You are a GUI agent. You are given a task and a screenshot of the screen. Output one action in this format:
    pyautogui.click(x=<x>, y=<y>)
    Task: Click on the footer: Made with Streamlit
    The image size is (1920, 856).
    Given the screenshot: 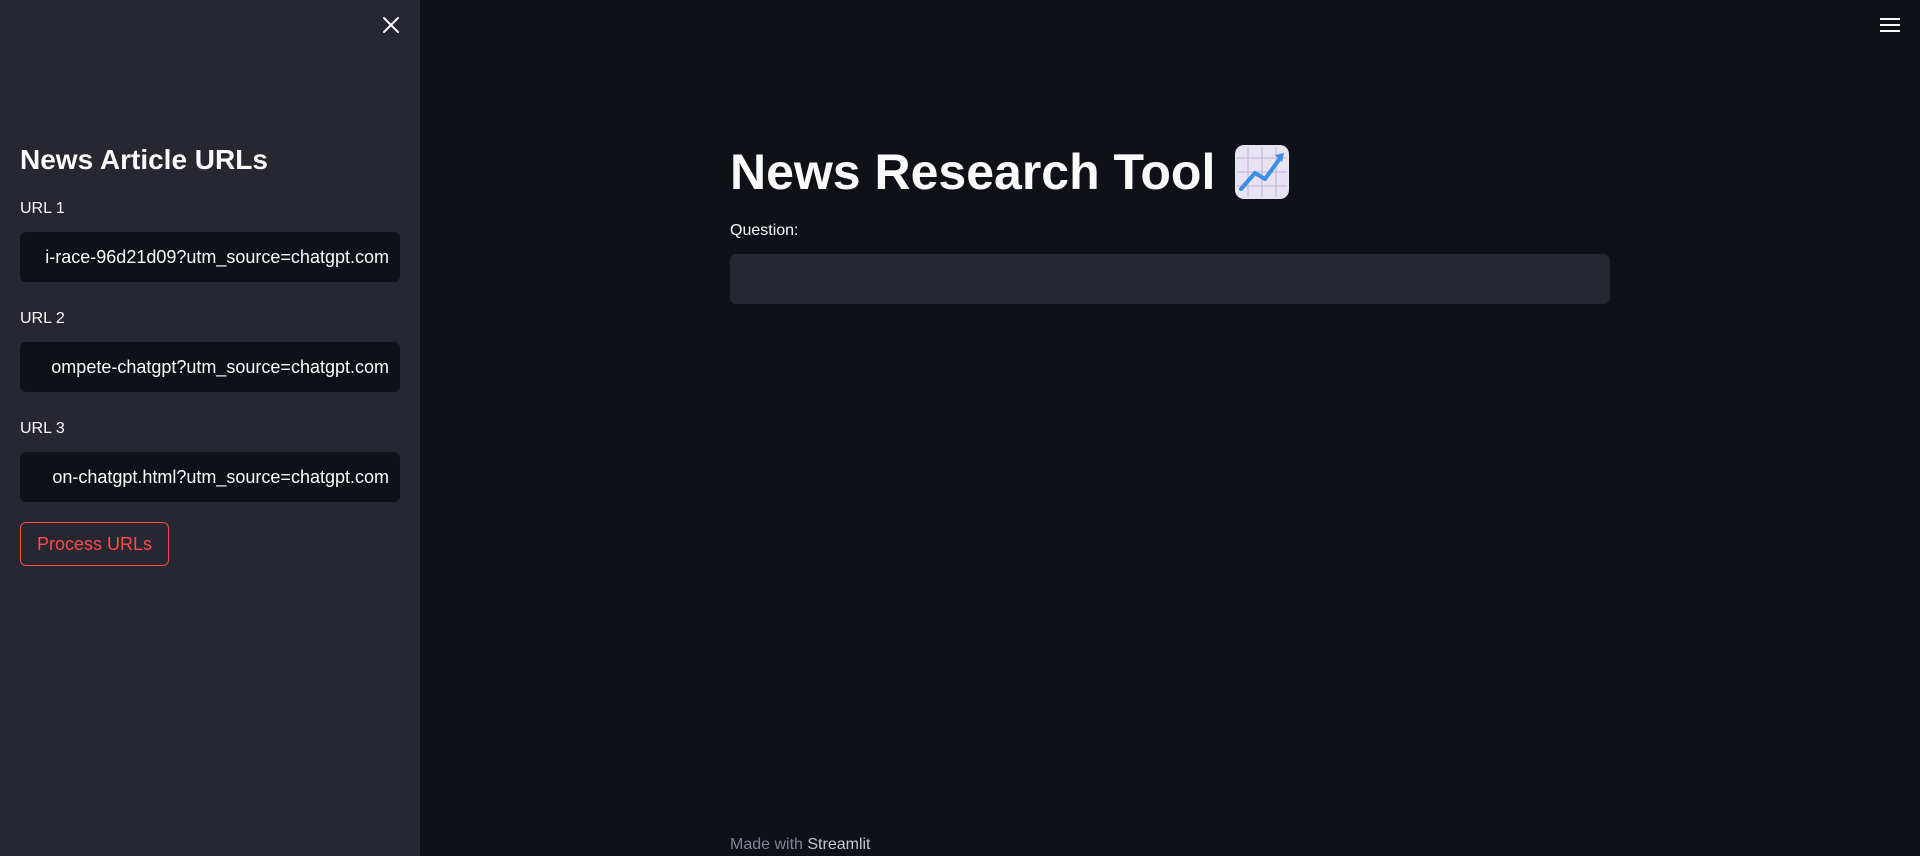 What is the action you would take?
    pyautogui.click(x=800, y=845)
    